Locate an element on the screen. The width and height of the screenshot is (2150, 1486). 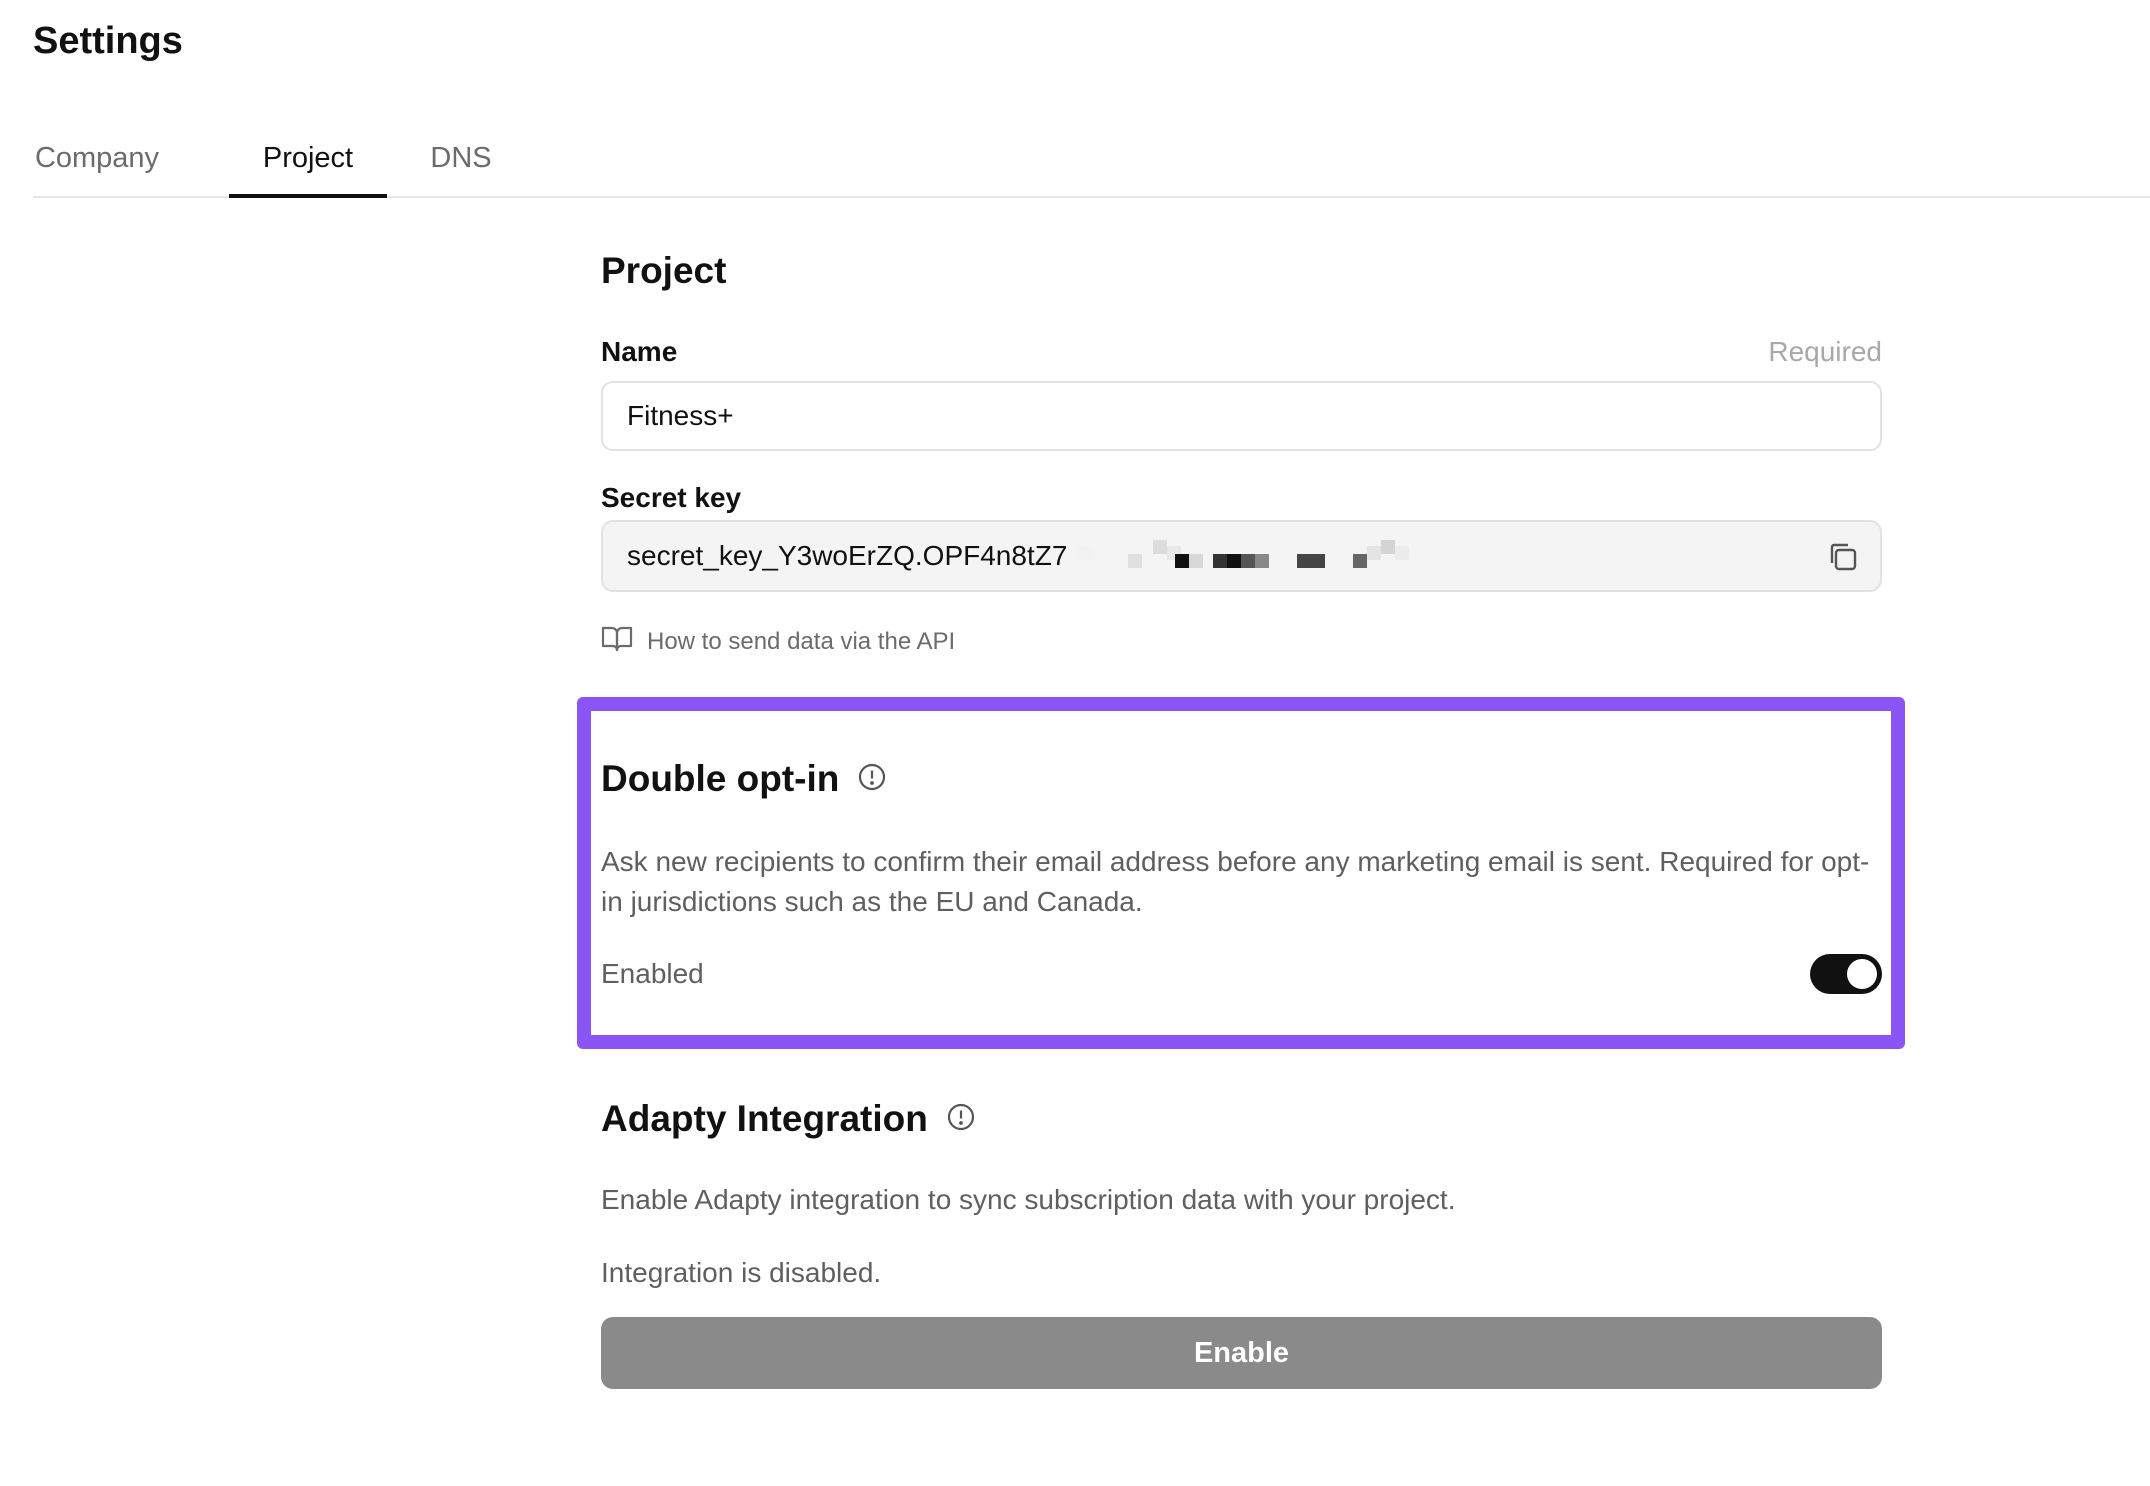
required-hint: Required is located at coordinates (1825, 351).